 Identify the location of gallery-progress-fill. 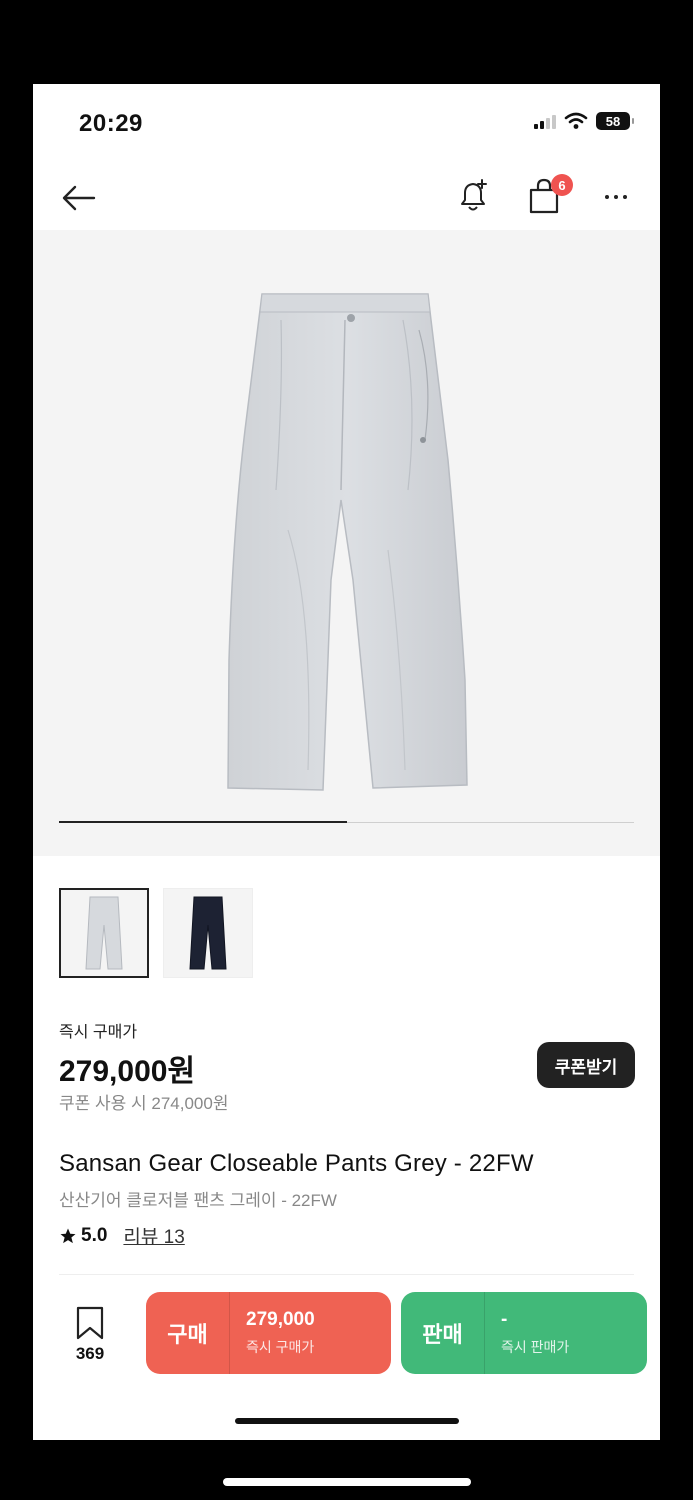
(203, 822).